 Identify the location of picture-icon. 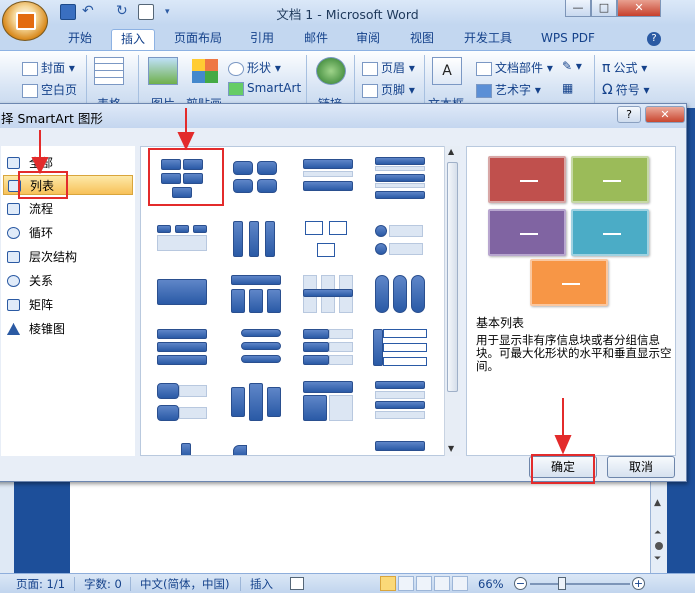
(163, 71).